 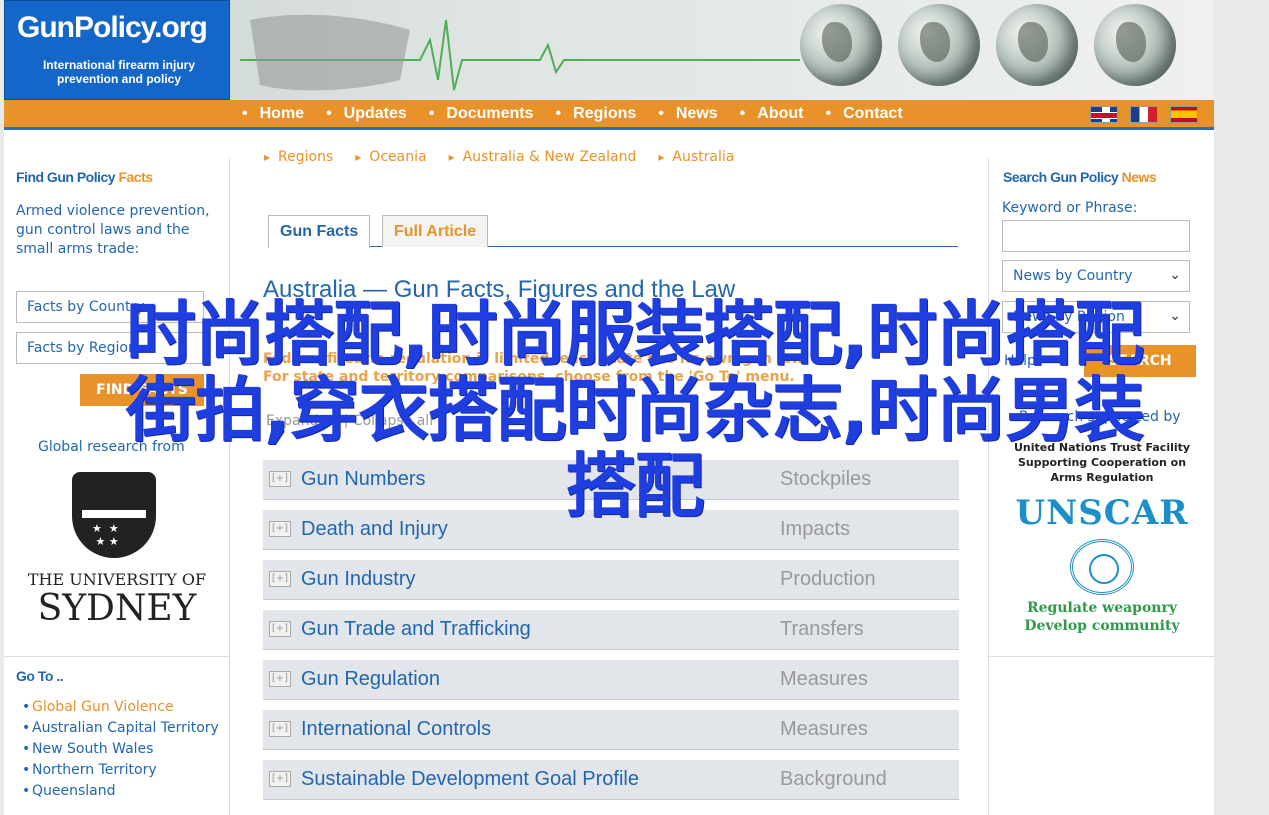 I want to click on english-flag-icon, so click(x=1104, y=114).